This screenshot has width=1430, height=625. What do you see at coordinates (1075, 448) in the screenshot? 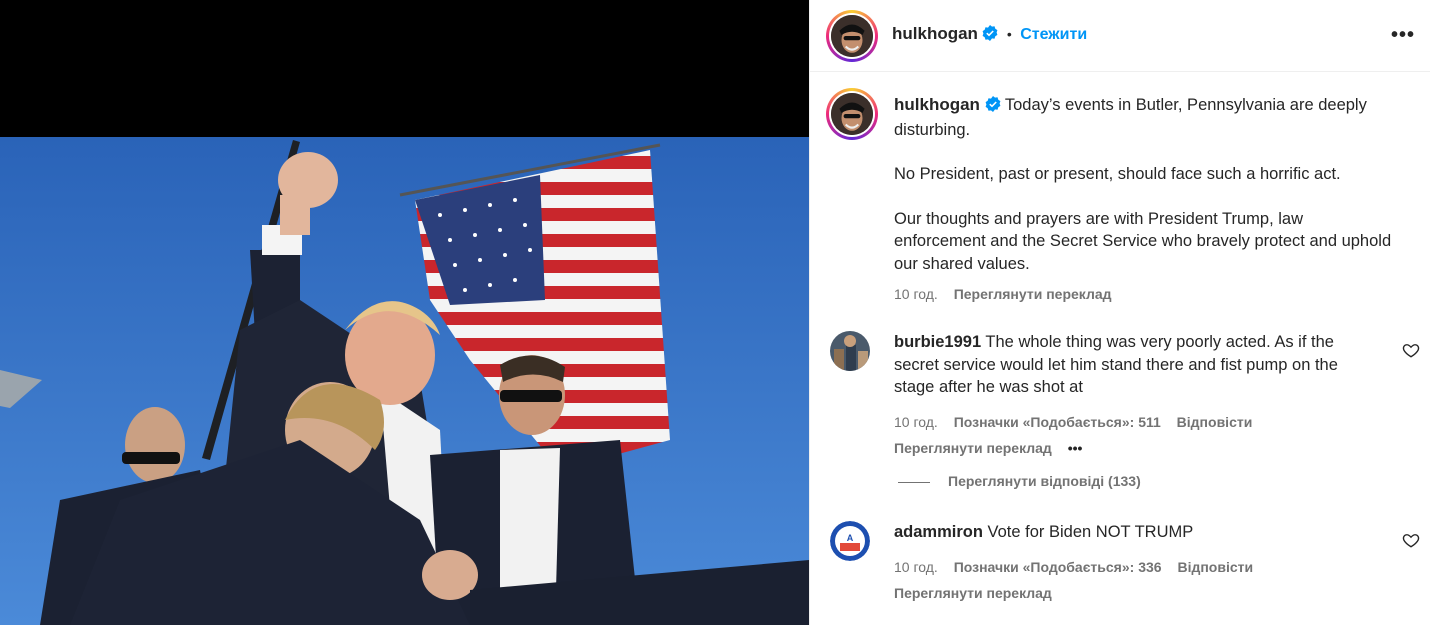
I see `comment-more-icon: •••` at bounding box center [1075, 448].